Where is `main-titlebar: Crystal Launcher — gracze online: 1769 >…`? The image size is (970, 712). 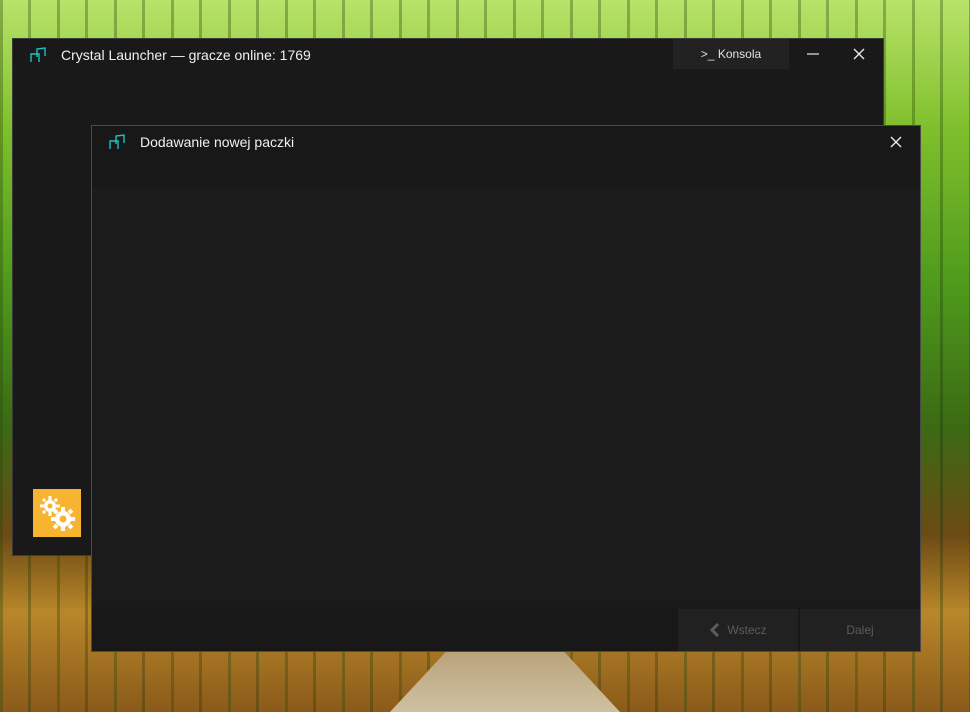 main-titlebar: Crystal Launcher — gracze online: 1769 >… is located at coordinates (448, 55).